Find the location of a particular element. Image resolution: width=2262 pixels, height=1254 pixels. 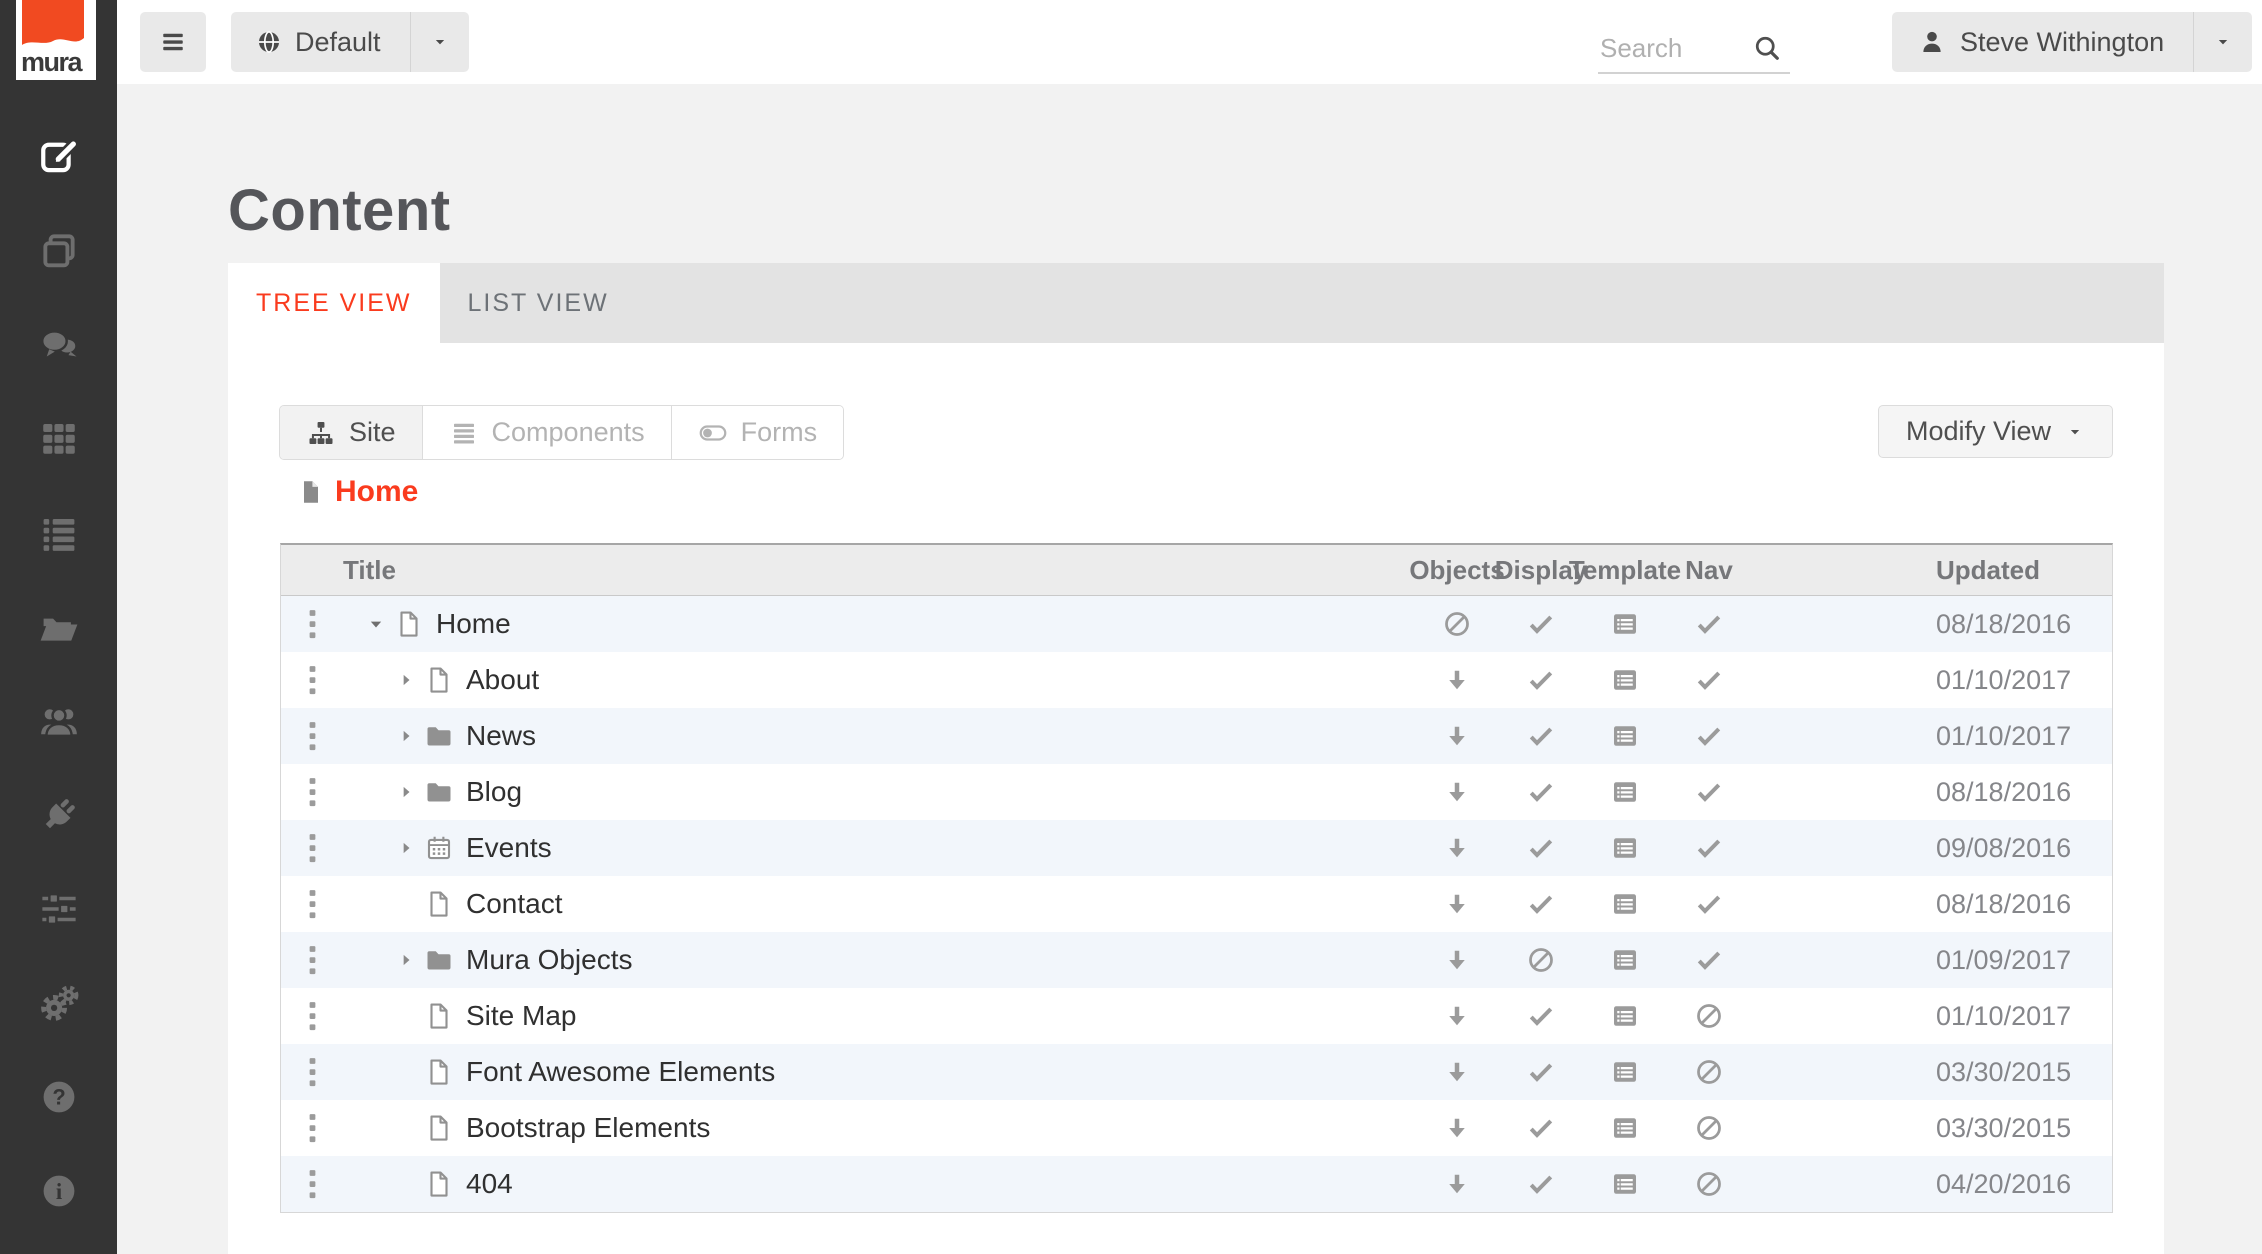

edit-icon is located at coordinates (59, 159).